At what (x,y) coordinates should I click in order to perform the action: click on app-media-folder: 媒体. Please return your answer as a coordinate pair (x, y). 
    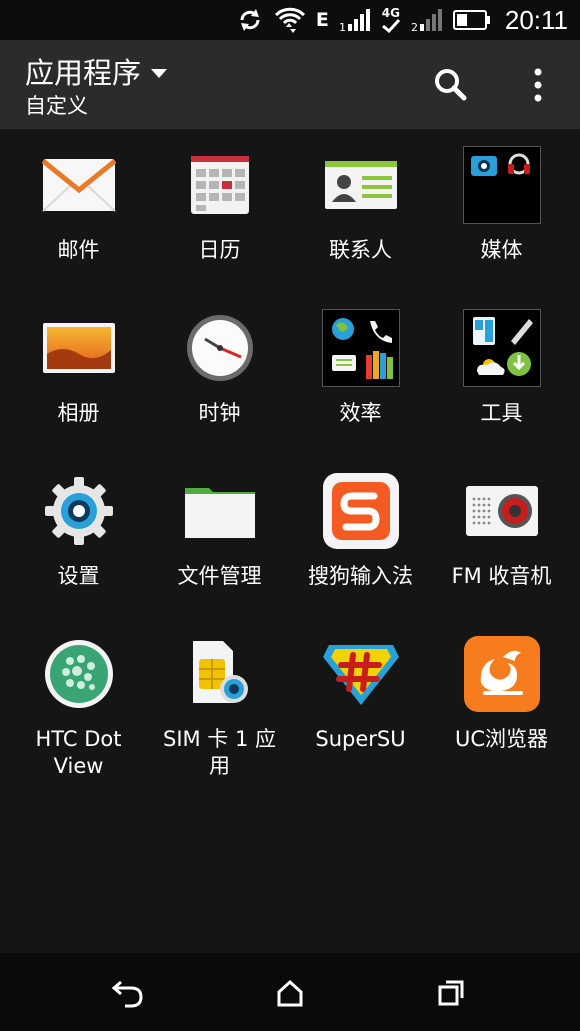
    Looking at the image, I should click on (501, 210).